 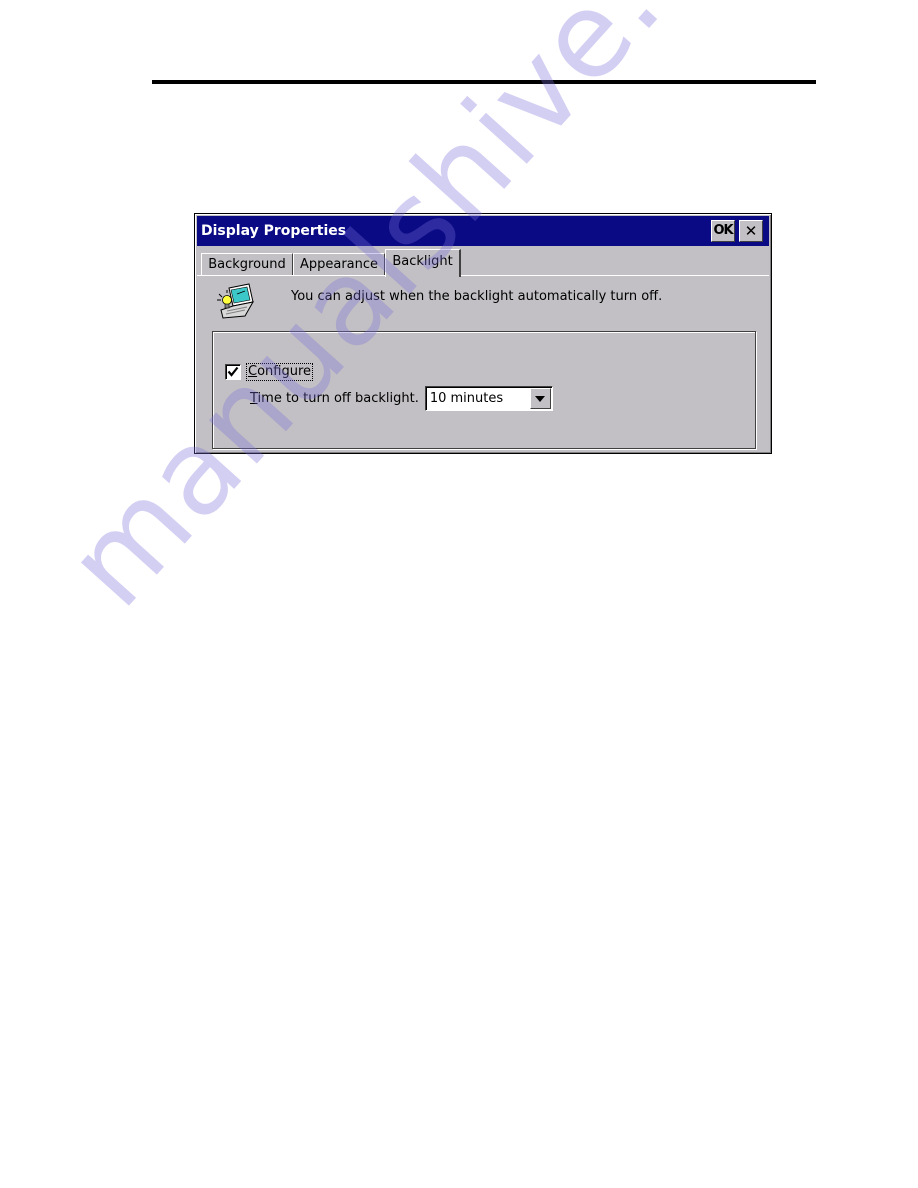 I want to click on tab-strip: Background Appearance Backlight, so click(x=483, y=263).